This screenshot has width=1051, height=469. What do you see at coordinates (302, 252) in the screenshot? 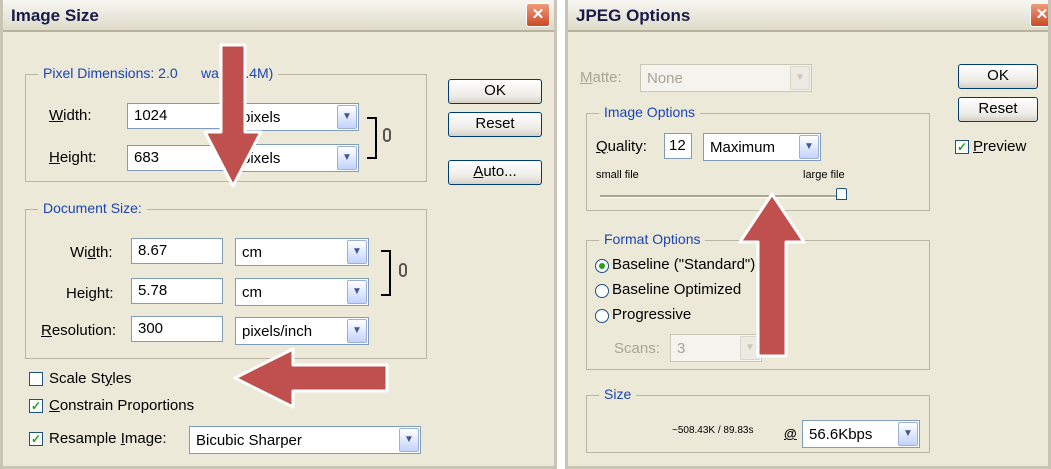
I see `doc-width-unit-select: cm ▼` at bounding box center [302, 252].